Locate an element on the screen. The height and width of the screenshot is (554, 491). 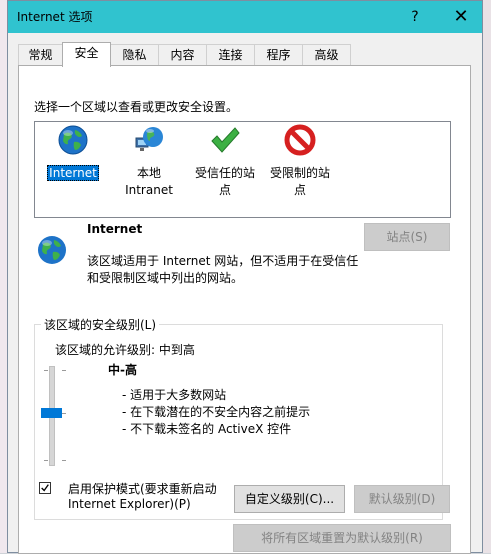
local-intranet-icon is located at coordinates (149, 139).